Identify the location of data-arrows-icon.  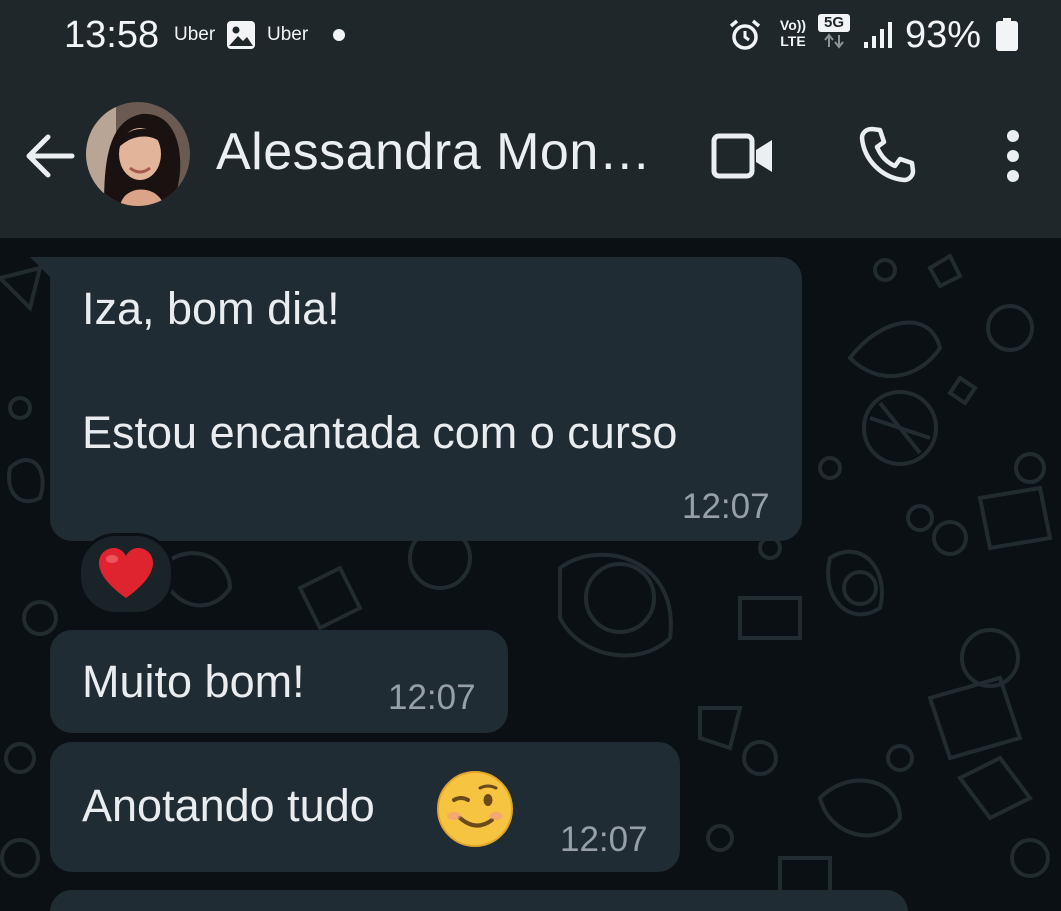
(834, 41).